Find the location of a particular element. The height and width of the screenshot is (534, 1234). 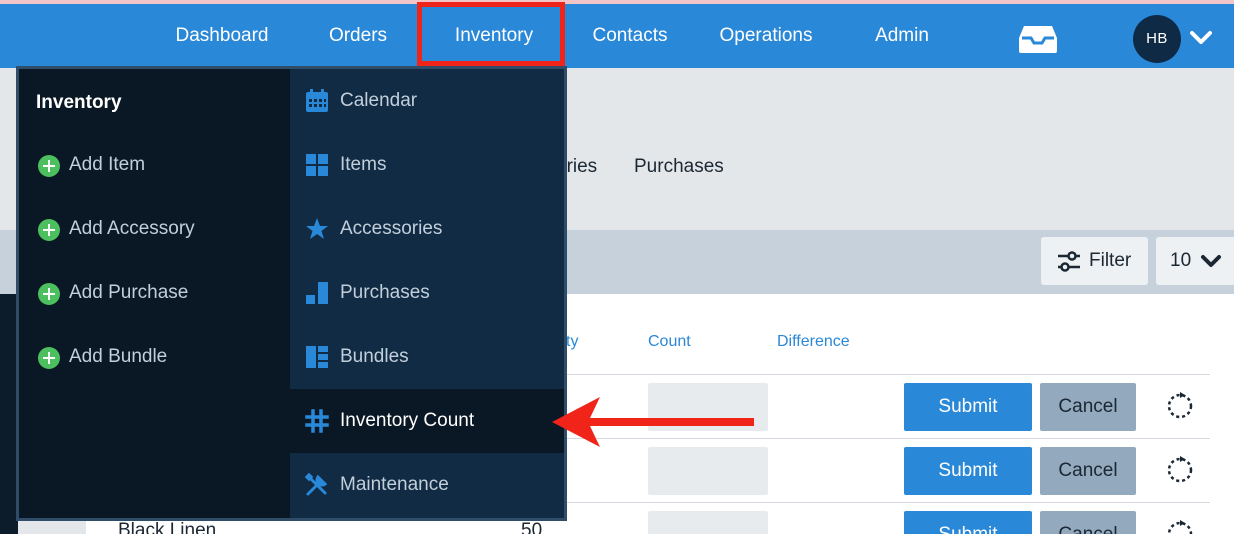

menu-item-accessories: Accessories is located at coordinates (427, 229).